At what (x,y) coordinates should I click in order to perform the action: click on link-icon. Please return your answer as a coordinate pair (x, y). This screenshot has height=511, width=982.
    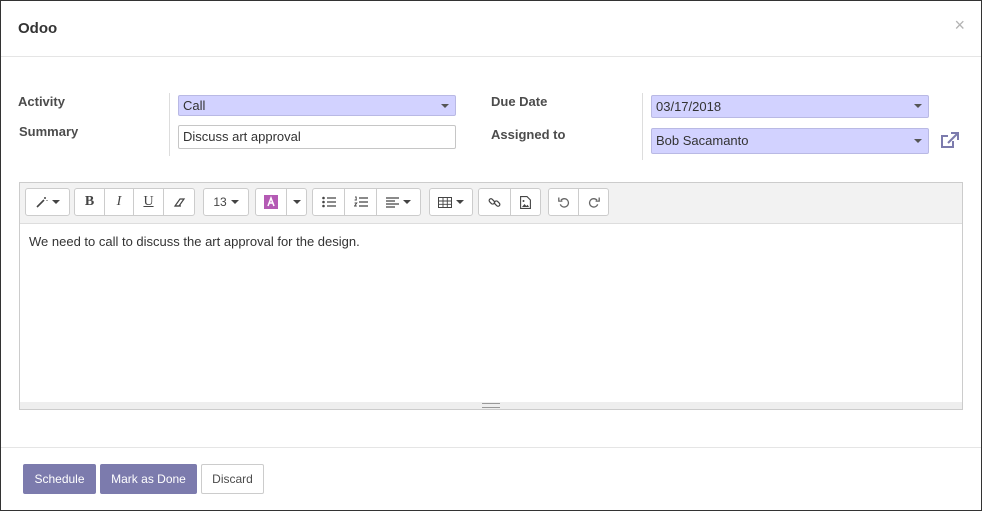
    Looking at the image, I should click on (494, 202).